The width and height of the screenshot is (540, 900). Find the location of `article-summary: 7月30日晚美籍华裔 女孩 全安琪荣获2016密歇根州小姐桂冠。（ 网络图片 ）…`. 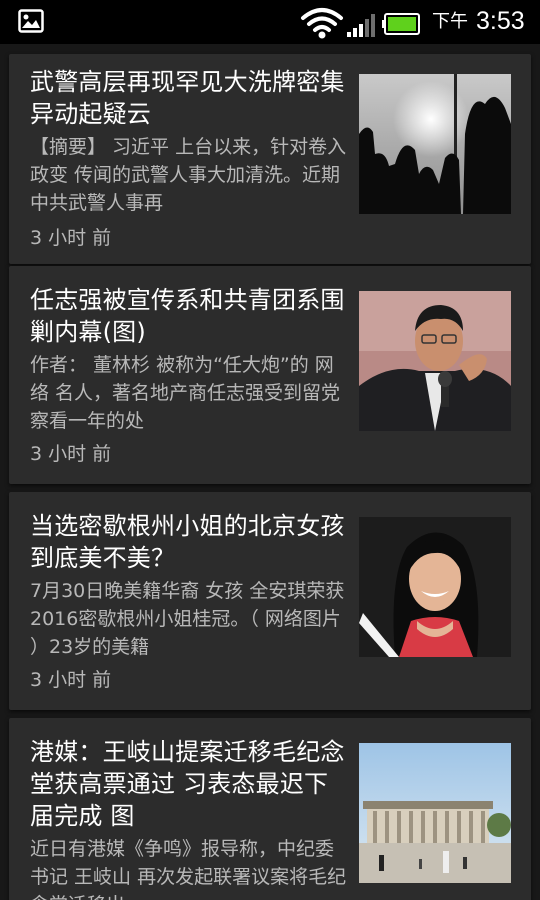

article-summary: 7月30日晚美籍华裔 女孩 全安琪荣获2016密歇根州小姐桂冠。（ 网络图片 ）… is located at coordinates (187, 619).